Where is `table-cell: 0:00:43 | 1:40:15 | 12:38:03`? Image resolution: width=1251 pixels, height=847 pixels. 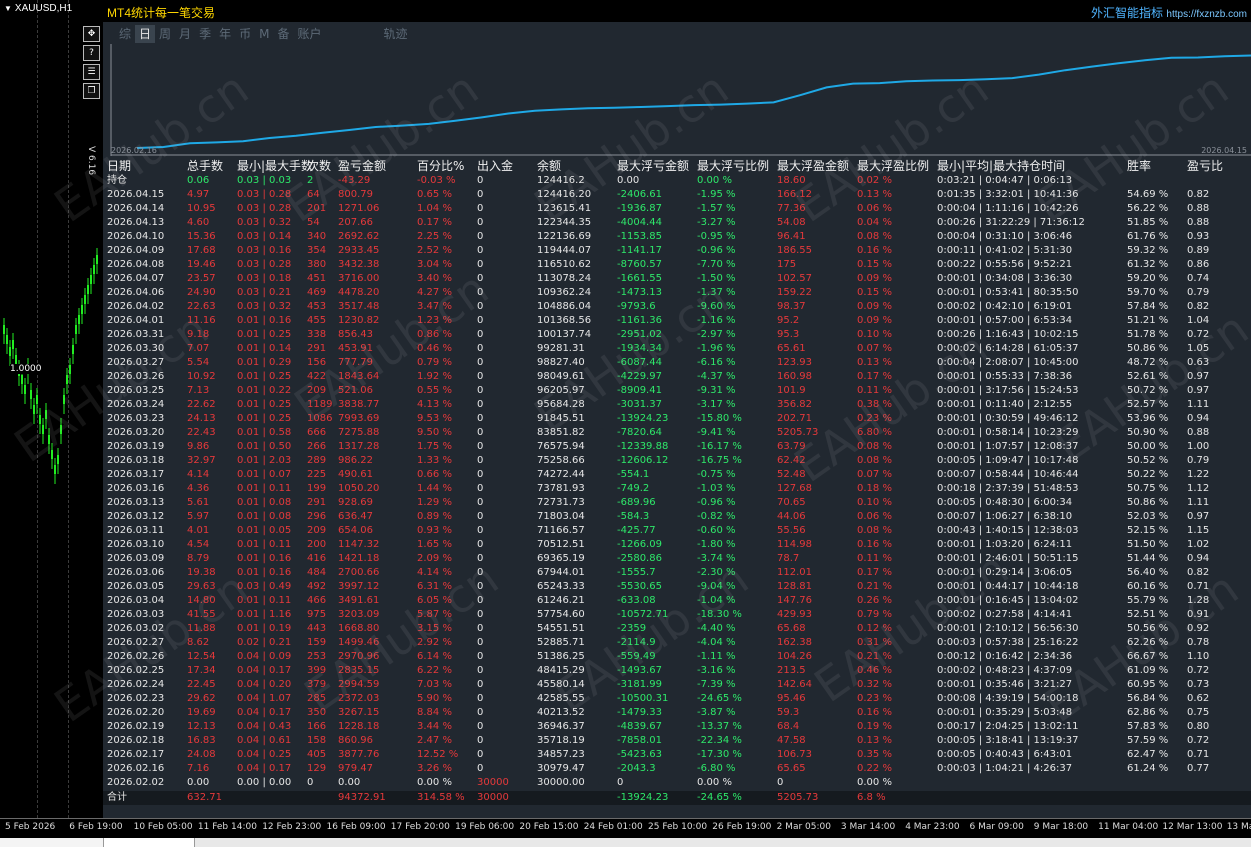
table-cell: 0:00:43 | 1:40:15 | 12:38:03 is located at coordinates (1008, 530).